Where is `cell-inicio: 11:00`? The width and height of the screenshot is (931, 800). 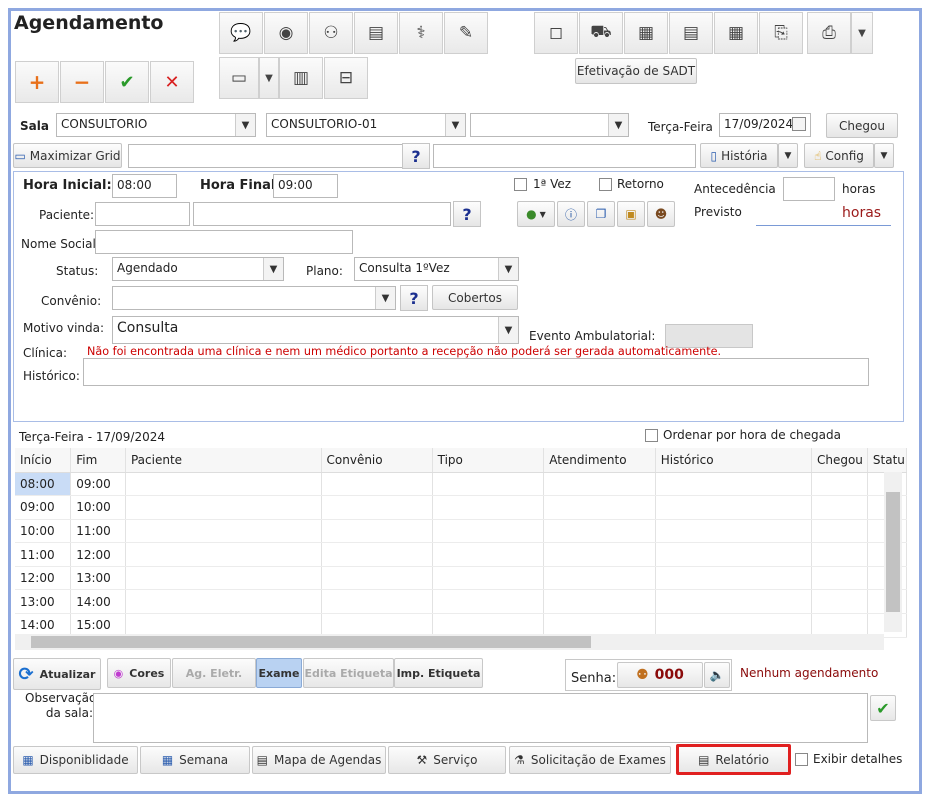
cell-inicio: 11:00 is located at coordinates (43, 554).